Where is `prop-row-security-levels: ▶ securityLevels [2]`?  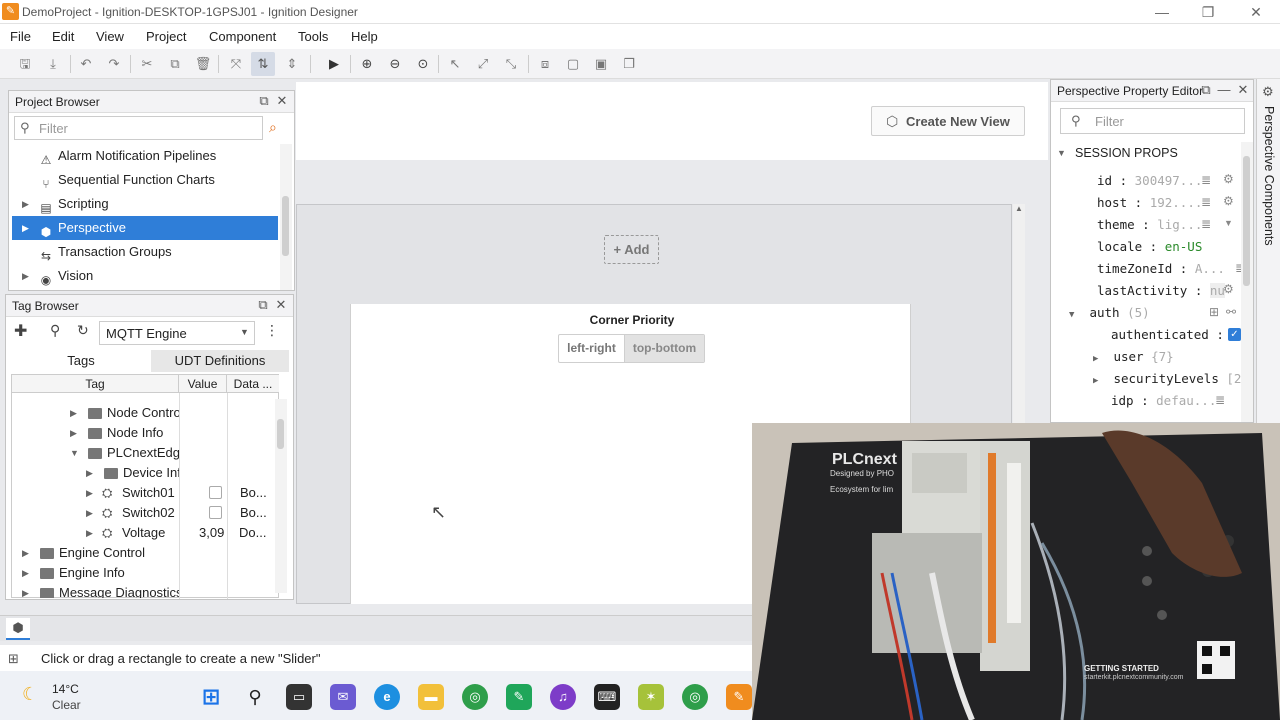
prop-row-security-levels: ▶ securityLevels [2] is located at coordinates (1167, 379).